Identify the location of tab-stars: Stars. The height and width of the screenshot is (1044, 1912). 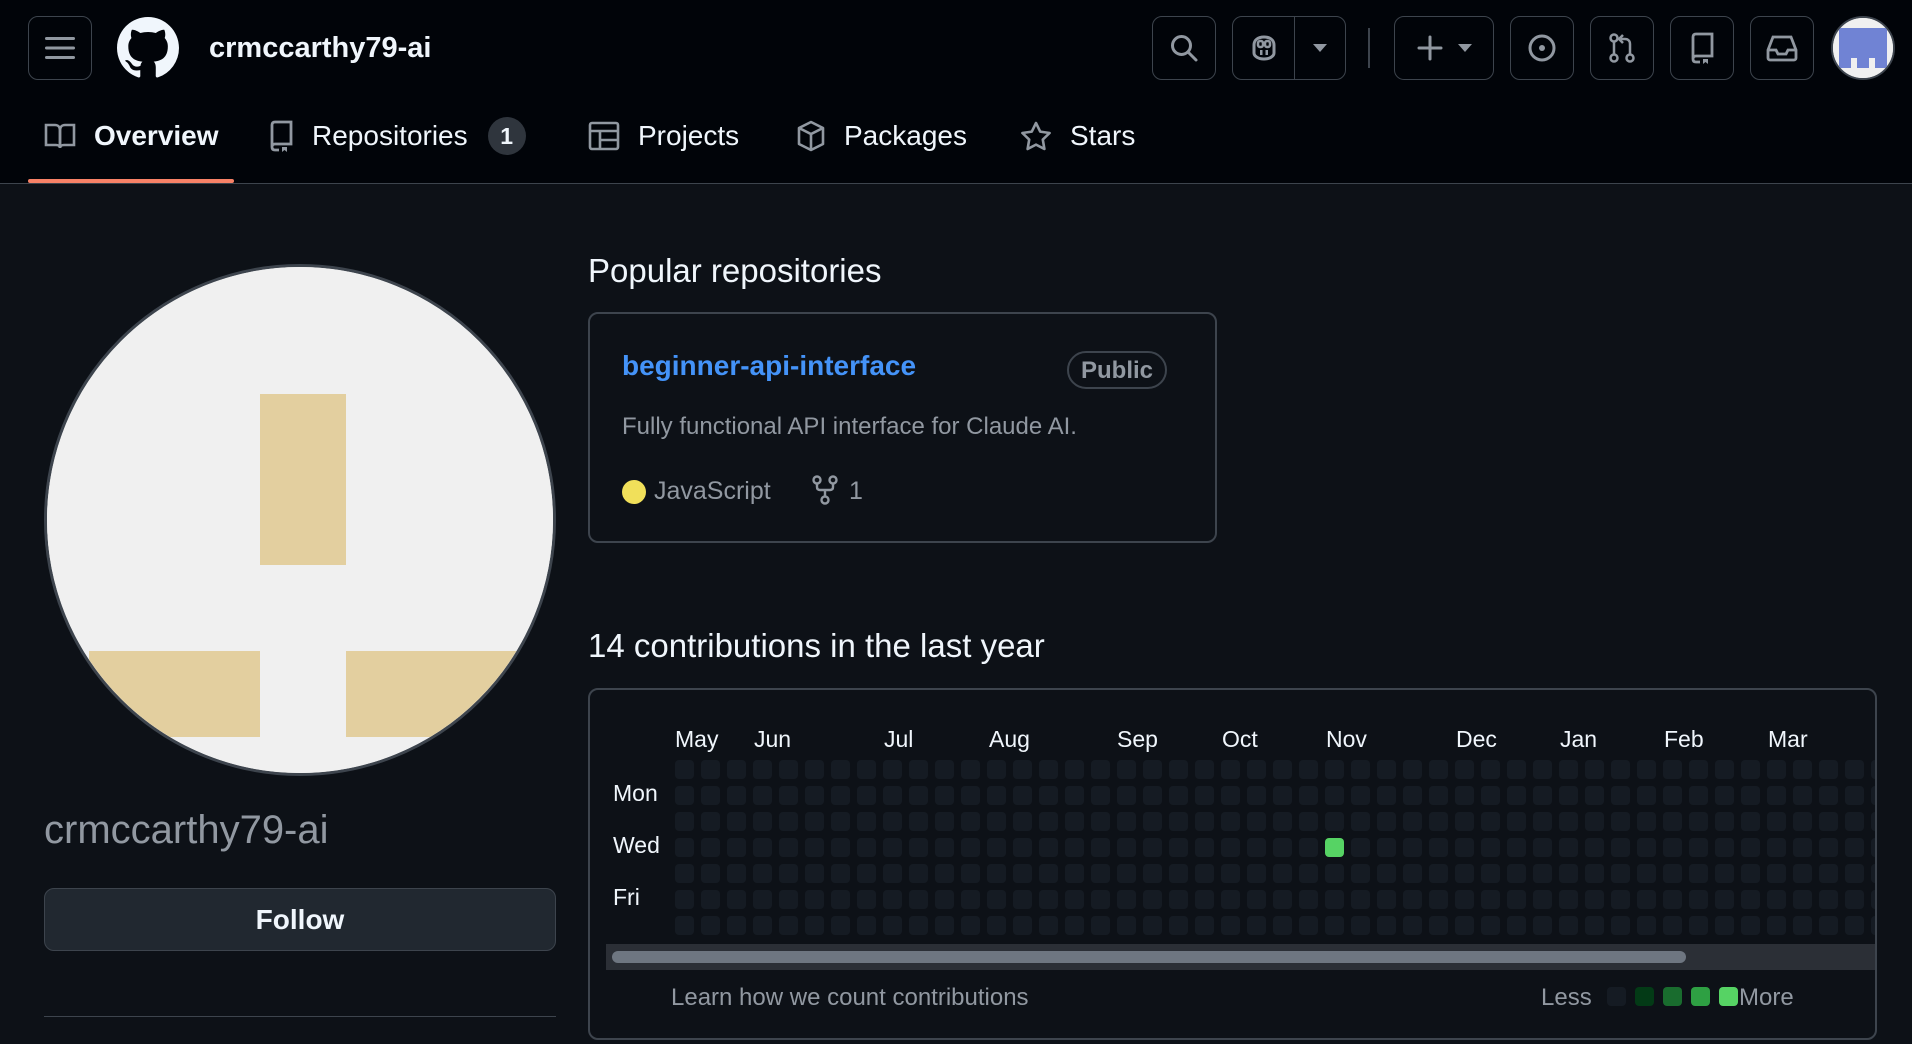
(1077, 136).